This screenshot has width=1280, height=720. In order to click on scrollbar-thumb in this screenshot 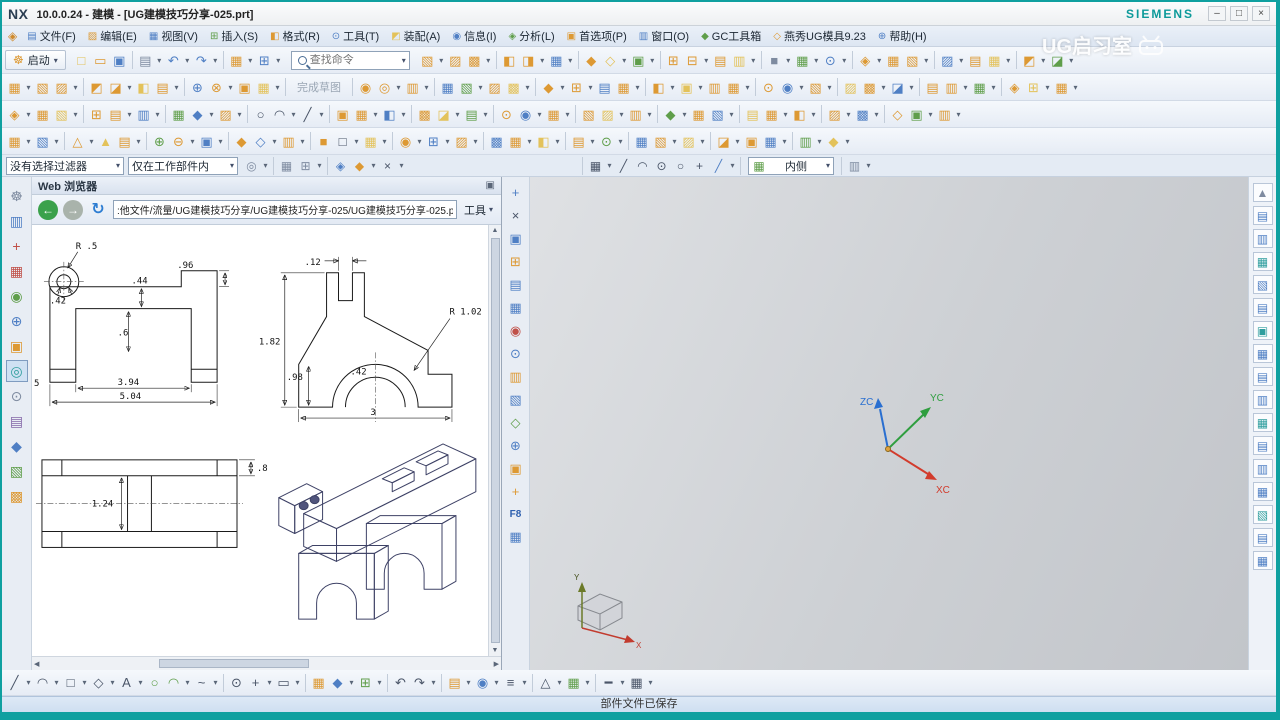, I will do `click(495, 440)`.